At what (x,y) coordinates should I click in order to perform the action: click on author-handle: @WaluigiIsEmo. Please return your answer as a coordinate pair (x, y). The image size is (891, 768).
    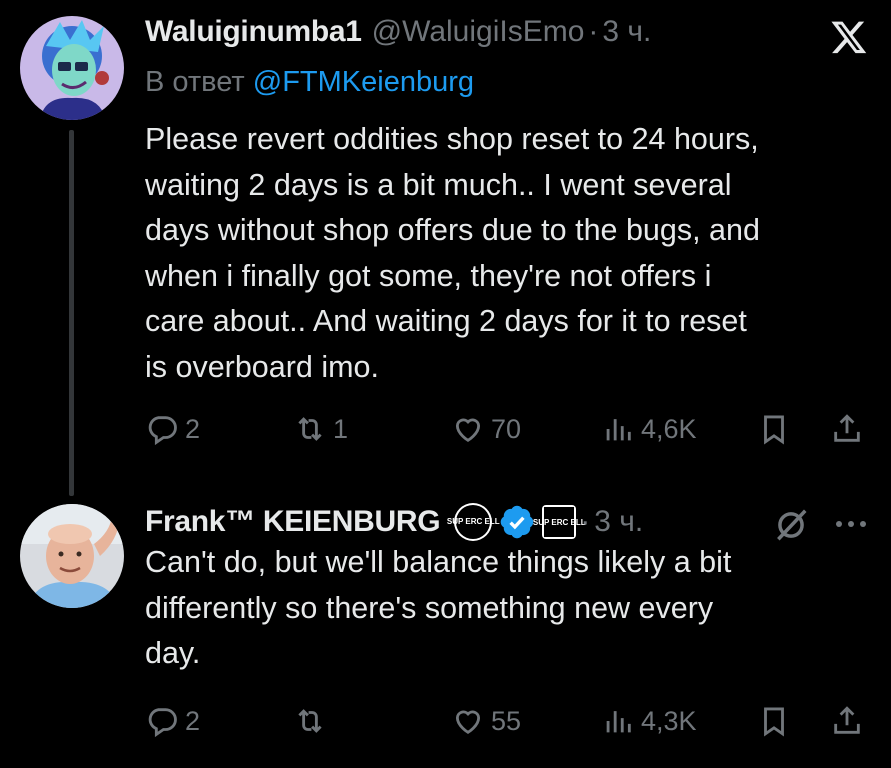
    Looking at the image, I should click on (478, 32).